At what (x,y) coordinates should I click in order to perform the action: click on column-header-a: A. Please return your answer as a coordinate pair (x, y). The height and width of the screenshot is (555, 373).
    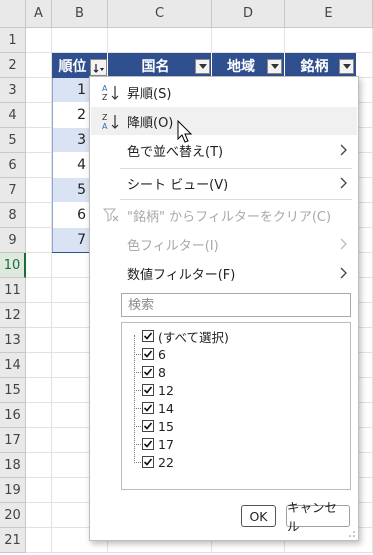
    Looking at the image, I should click on (39, 14).